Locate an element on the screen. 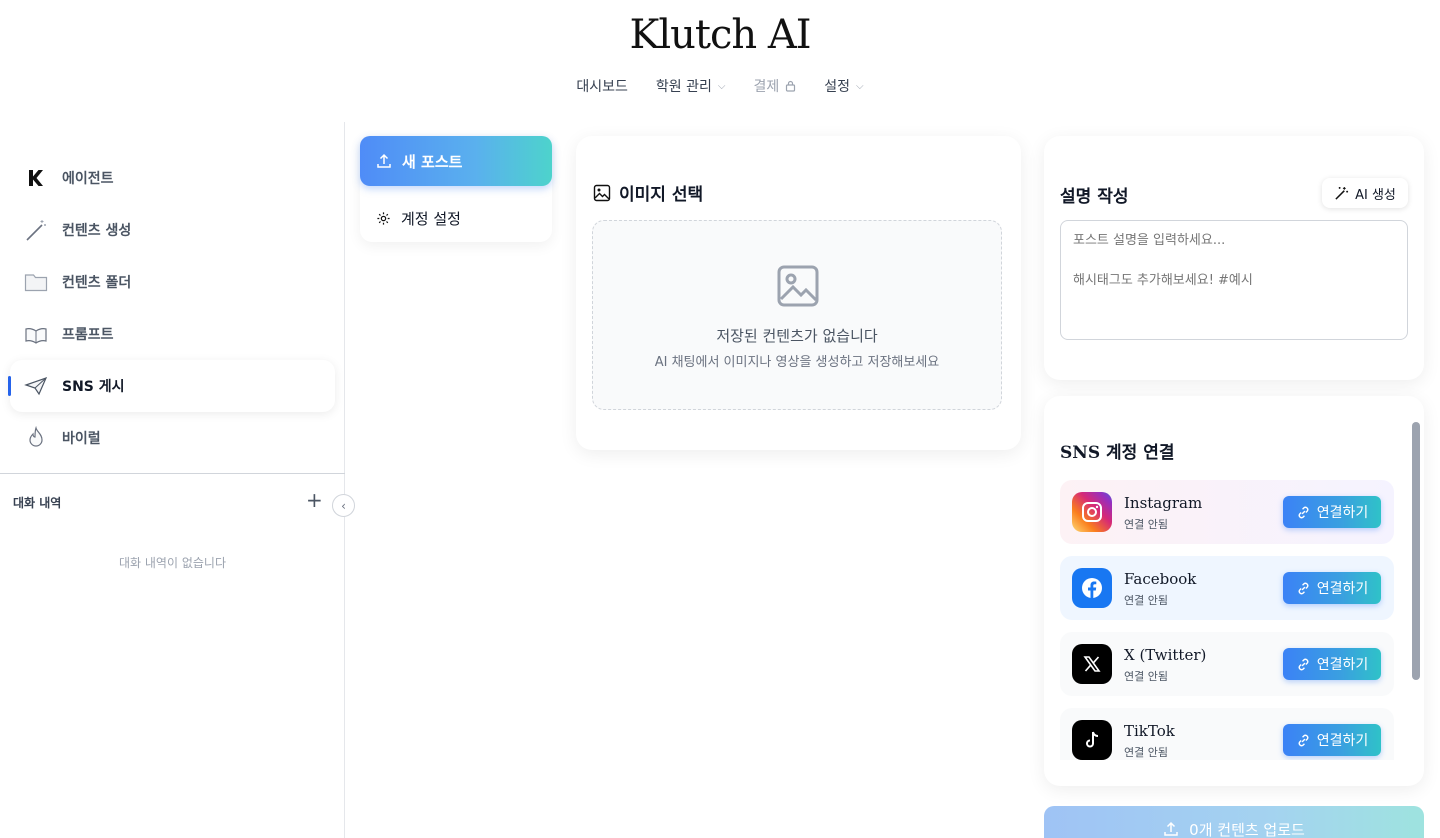 This screenshot has height=838, width=1440. description-input is located at coordinates (1234, 280).